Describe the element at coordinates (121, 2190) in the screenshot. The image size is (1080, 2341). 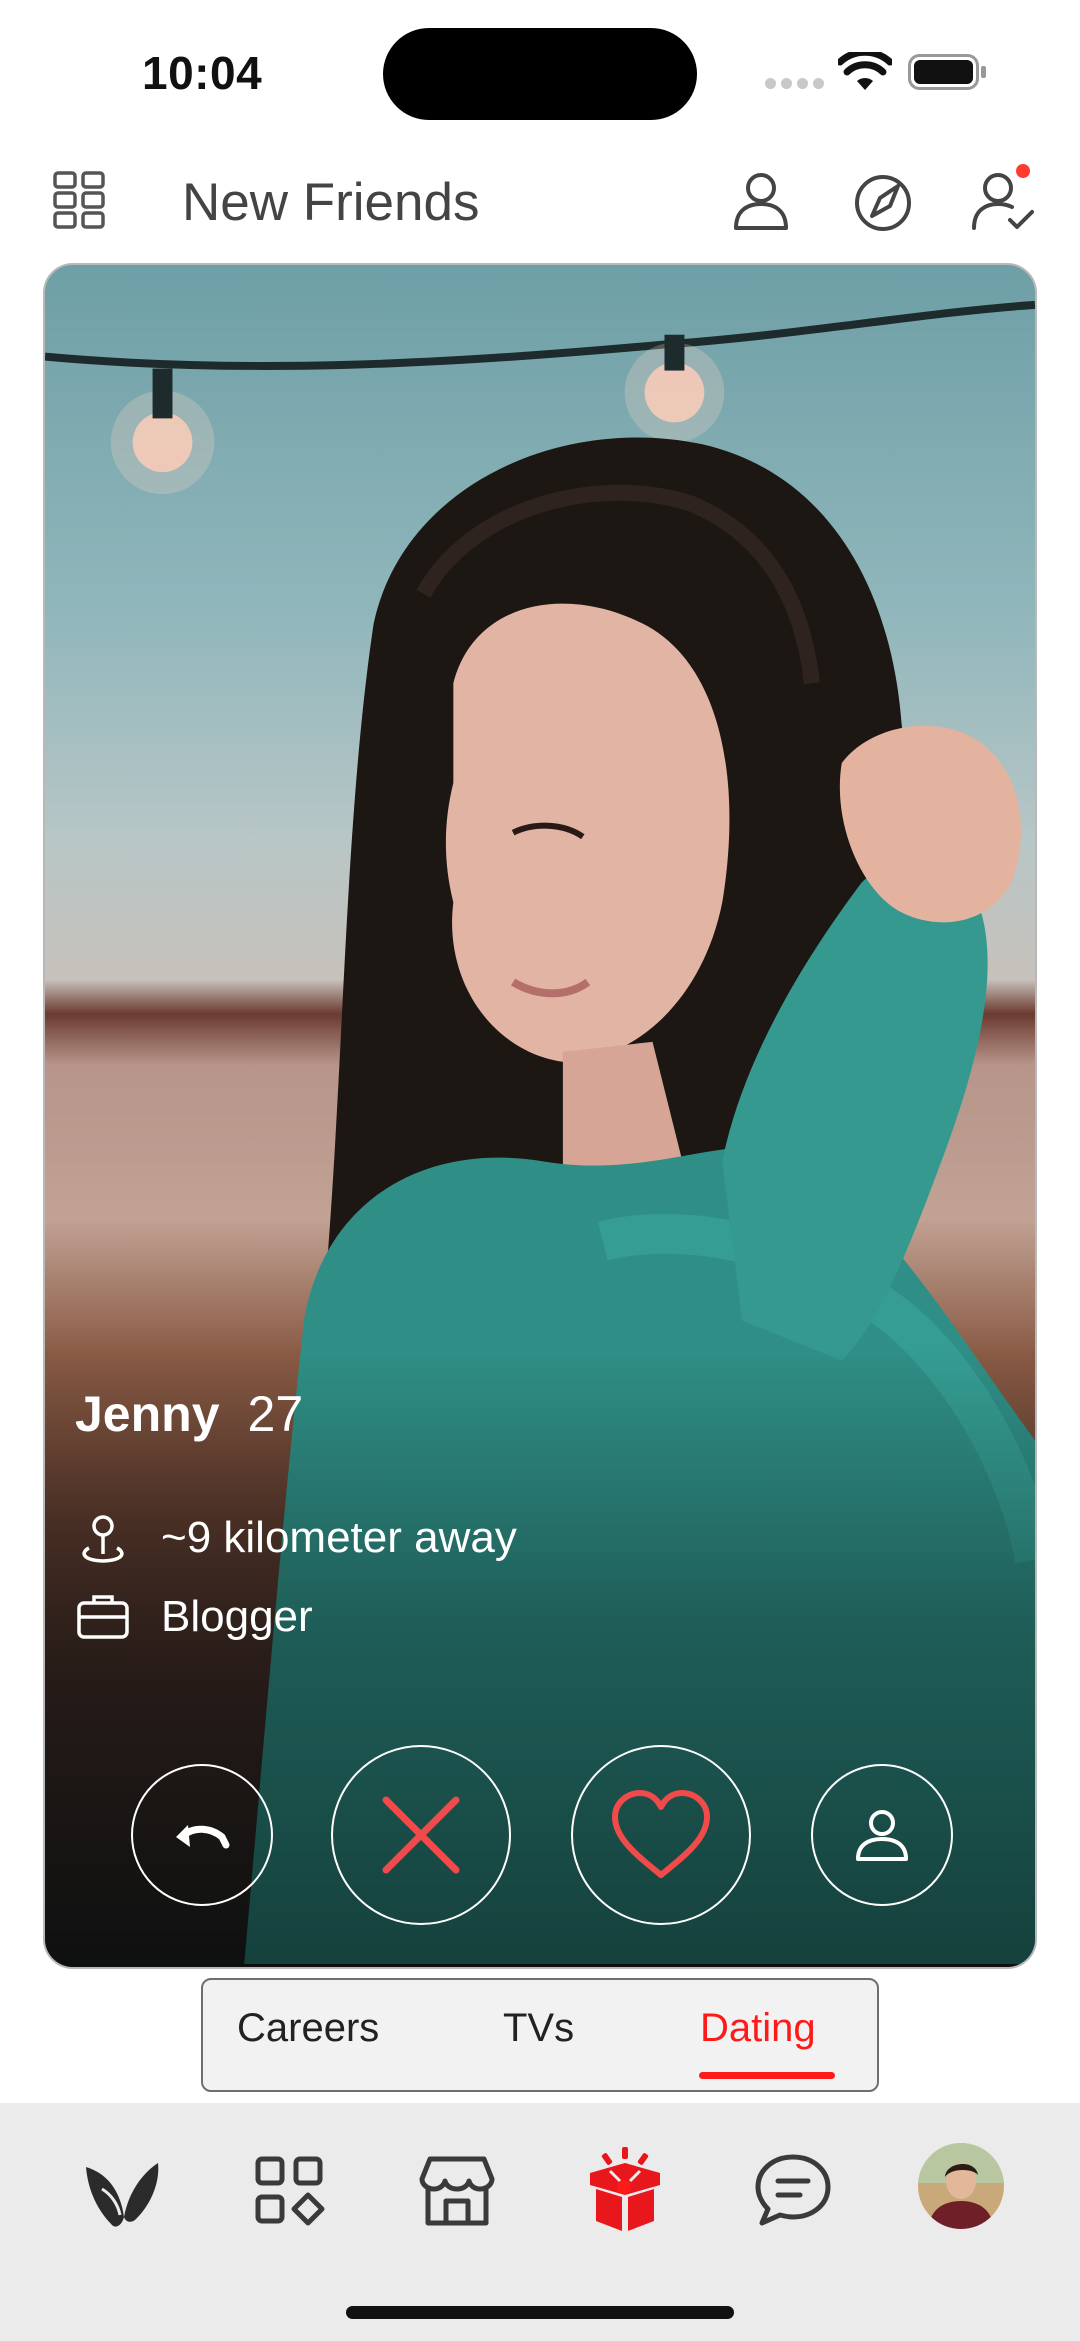
I see `logo-icon` at that location.